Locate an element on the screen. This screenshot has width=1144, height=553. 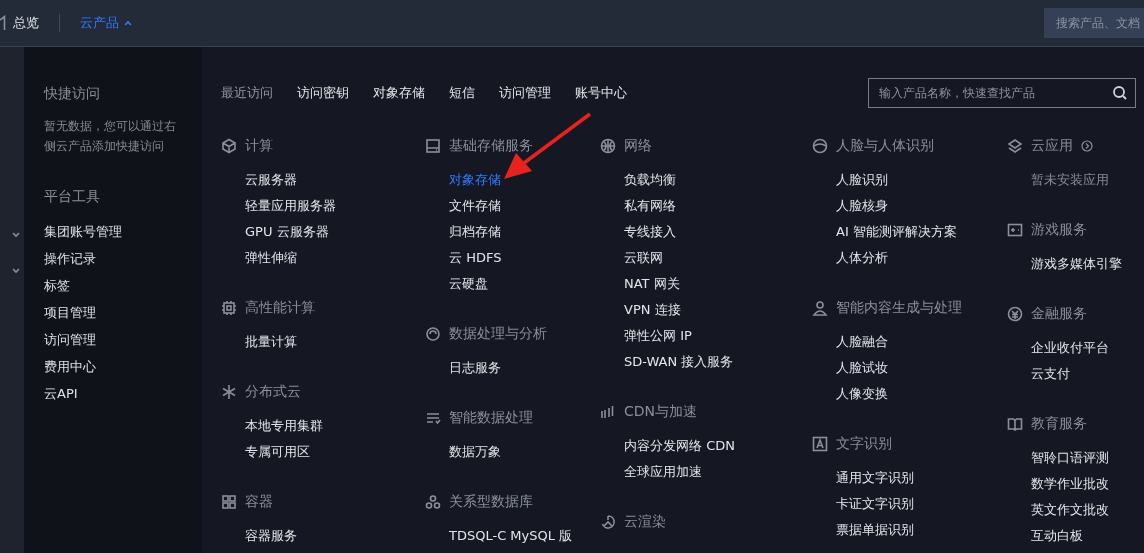
nav-tab: 总览 is located at coordinates (26, 23).